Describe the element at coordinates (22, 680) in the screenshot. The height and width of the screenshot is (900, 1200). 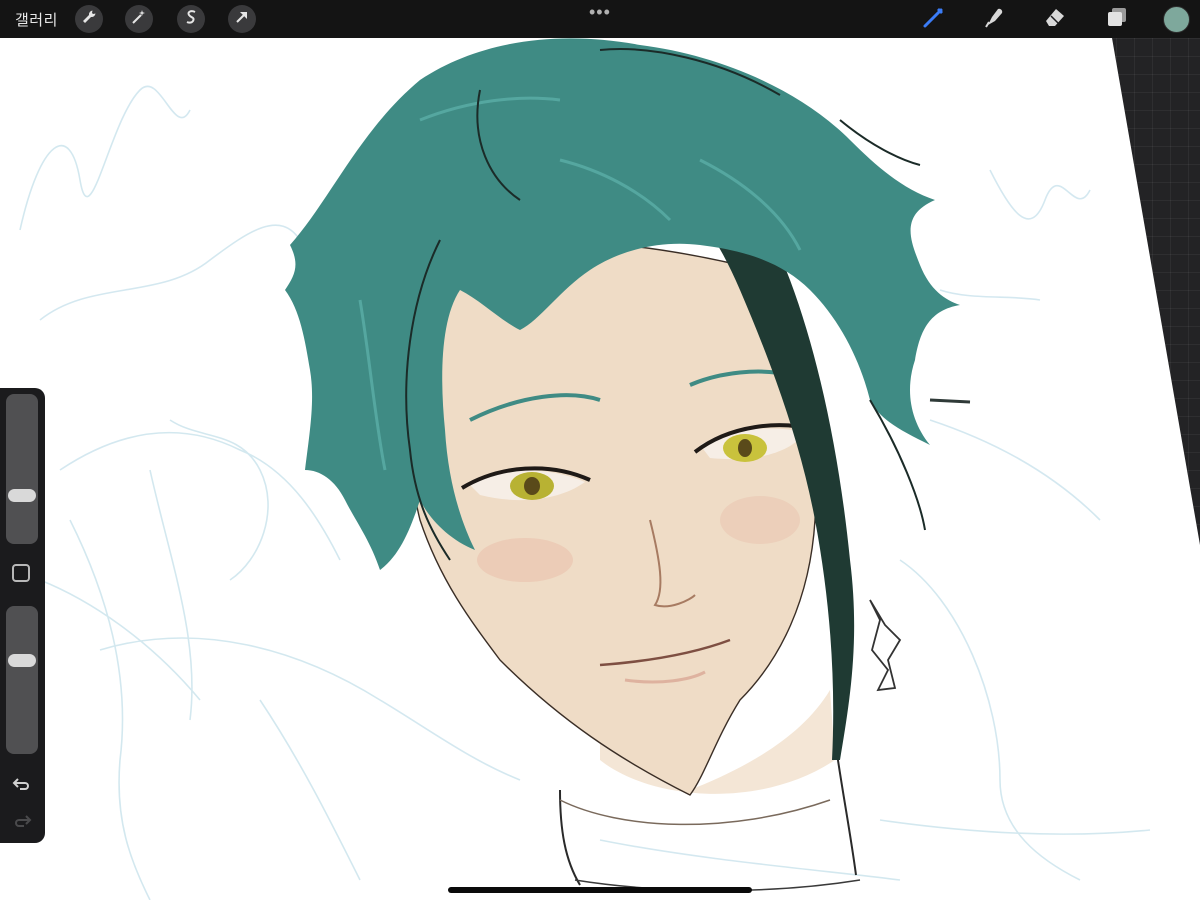
I see `opacity-slider` at that location.